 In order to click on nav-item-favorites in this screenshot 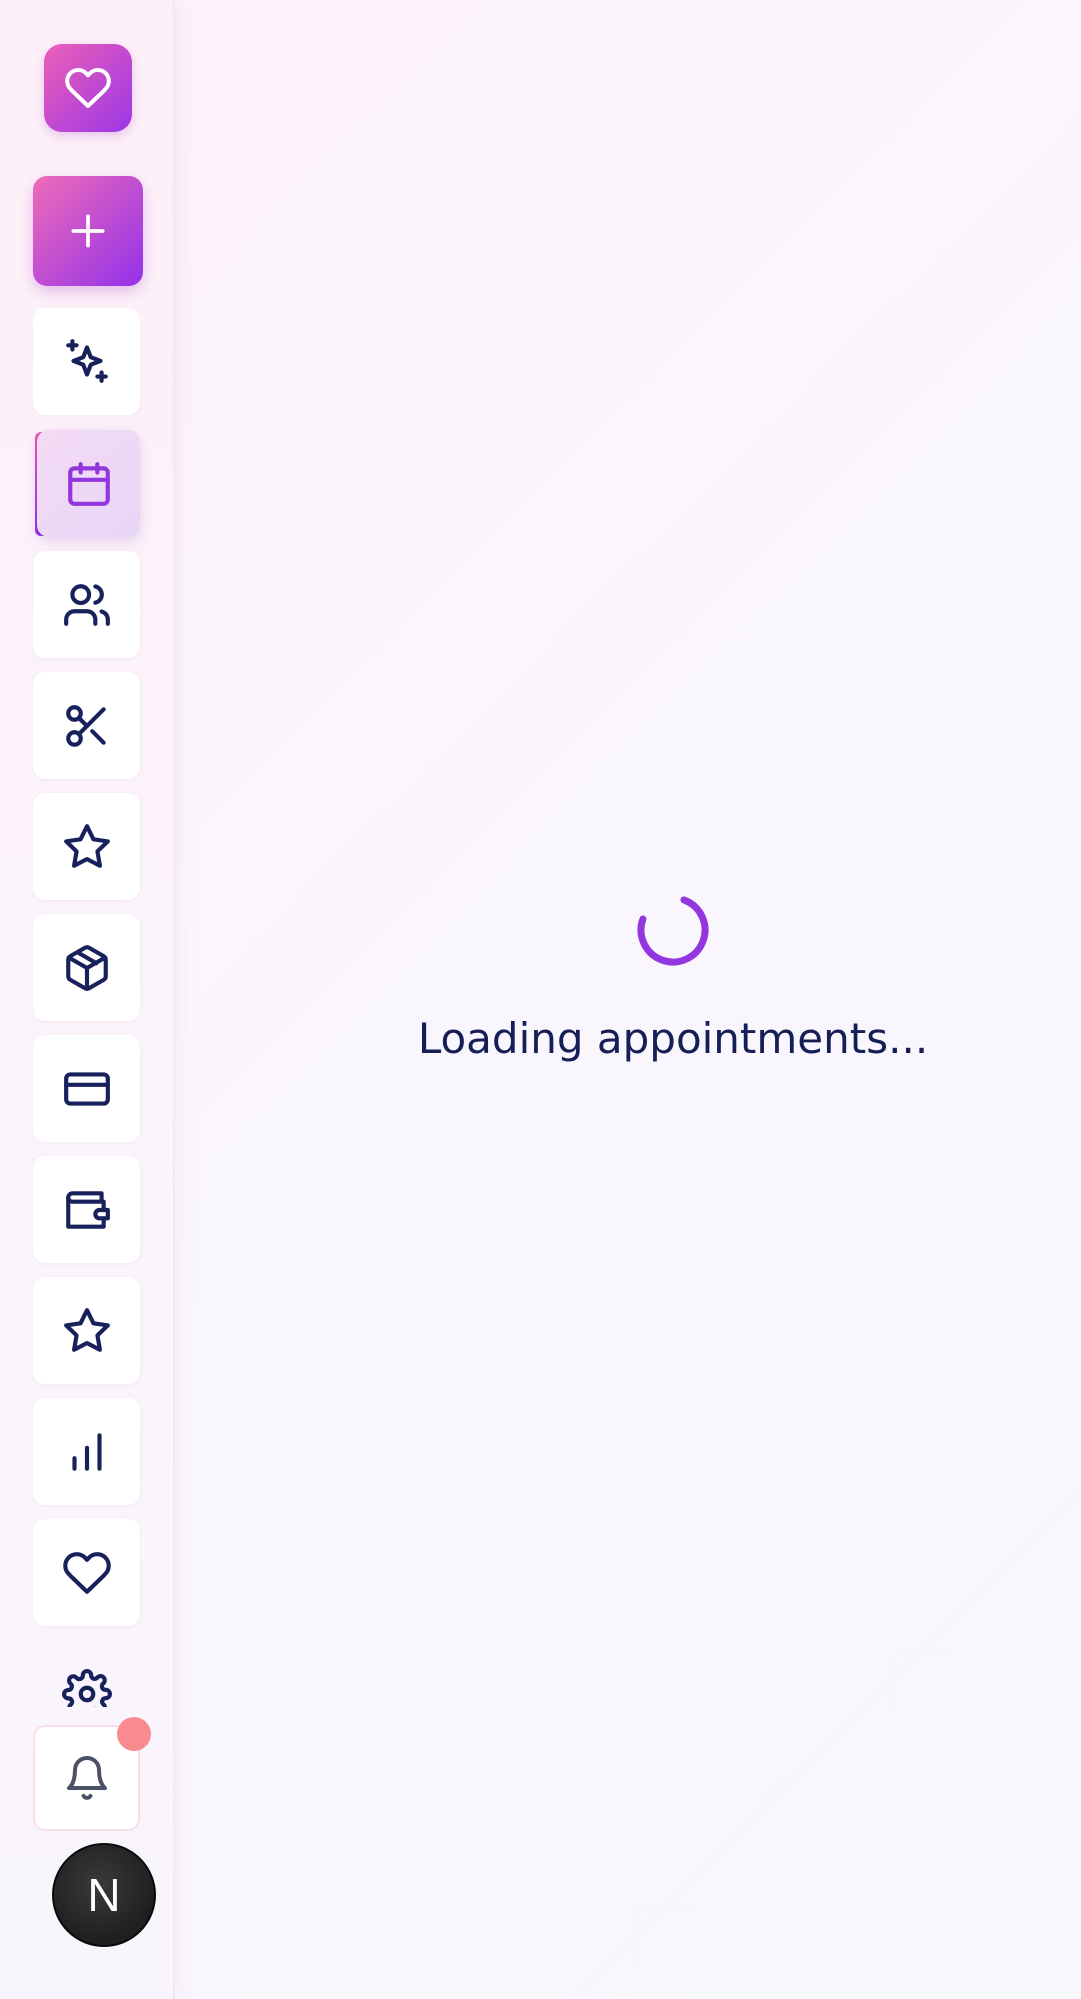, I will do `click(86, 1572)`.